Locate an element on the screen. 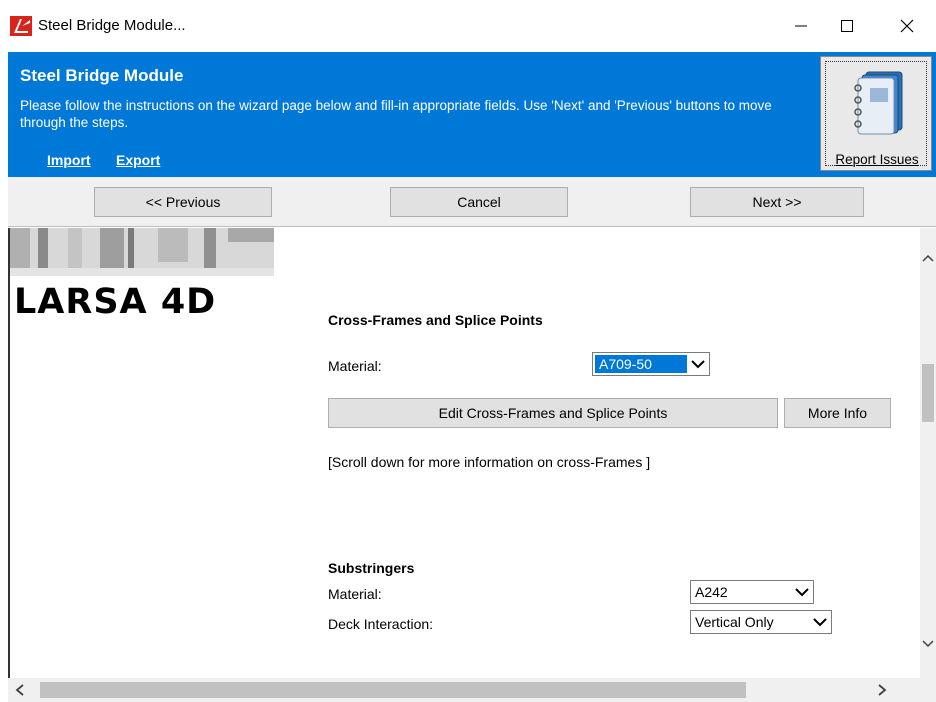  report-issues-button: Report Issues is located at coordinates (876, 113).